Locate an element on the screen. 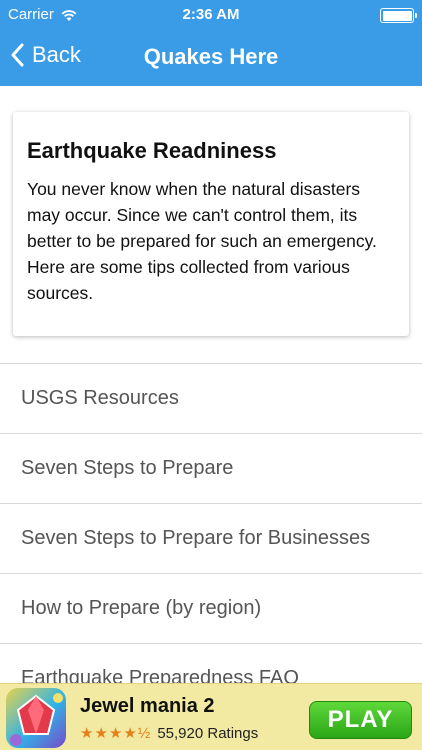 Image resolution: width=422 pixels, height=750 pixels. list-item-how-to-prepare: How to Prepare (by region) is located at coordinates (211, 609).